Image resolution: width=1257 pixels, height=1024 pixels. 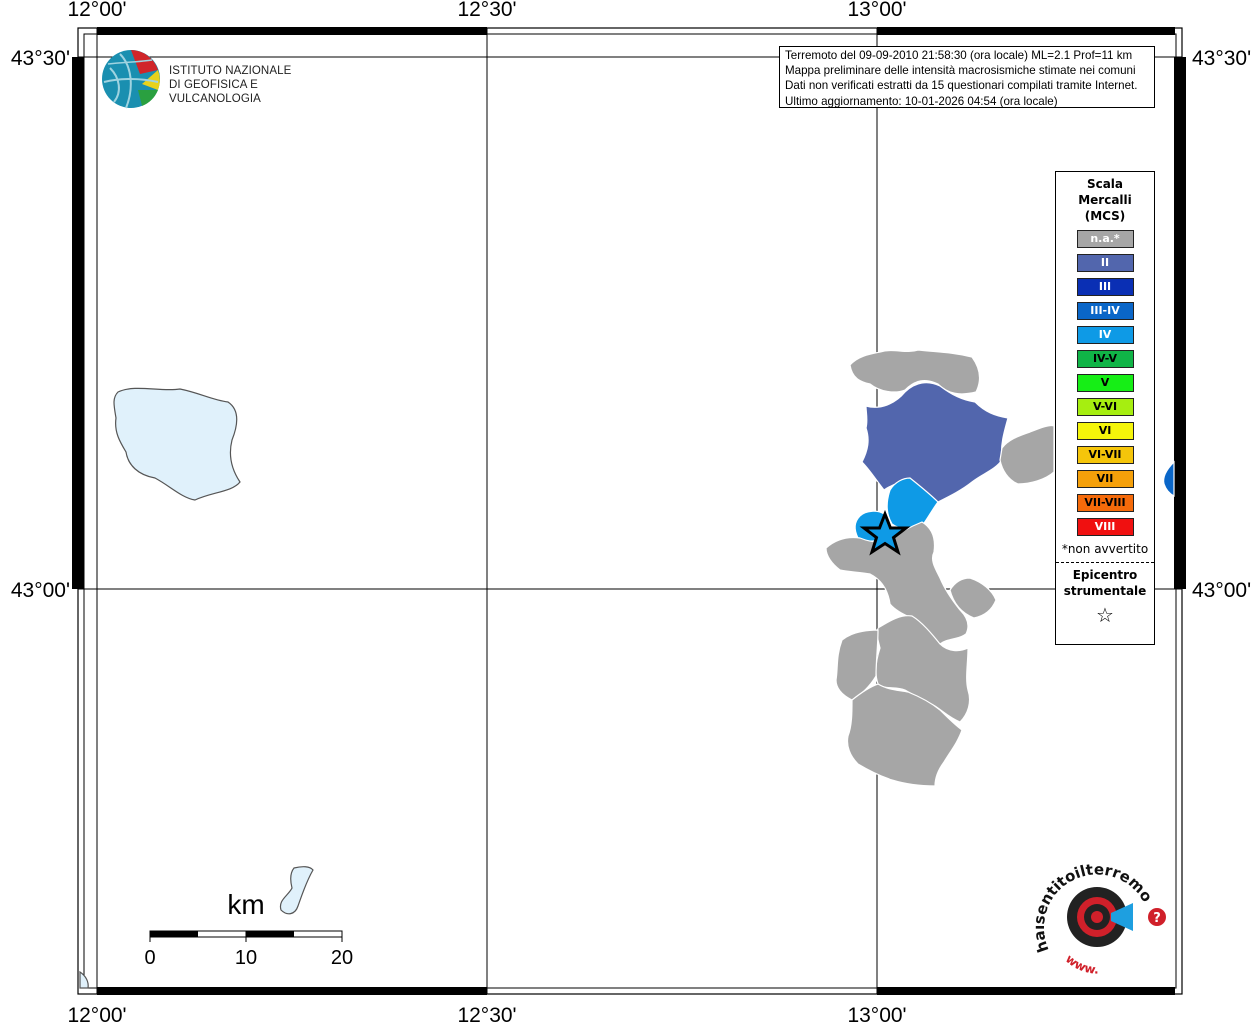 I want to click on ingv-line1: ISTITUTO NAZIONALE, so click(x=230, y=71).